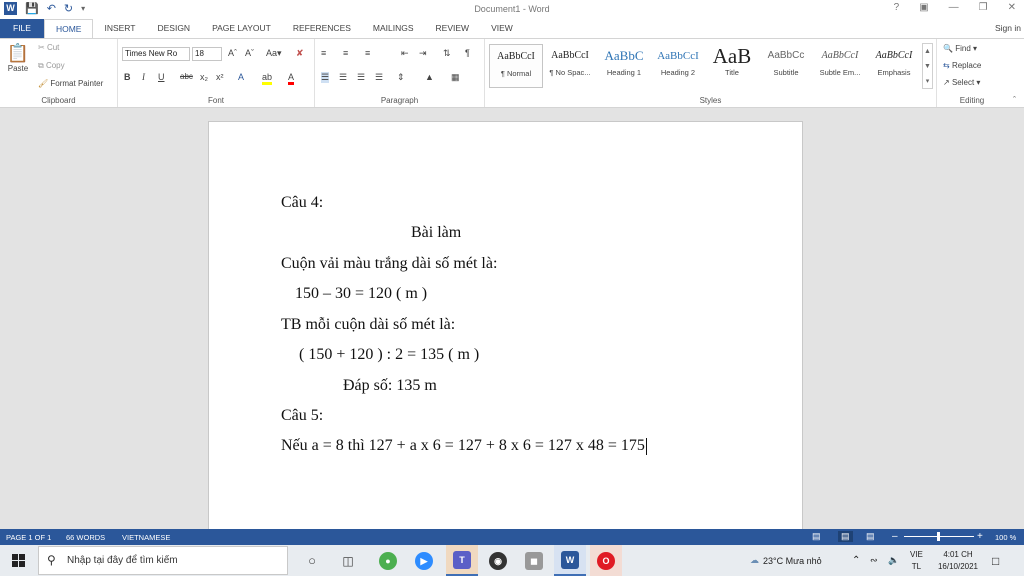  Describe the element at coordinates (393, 28) in the screenshot. I see `tab-mailings: MAILINGS` at that location.